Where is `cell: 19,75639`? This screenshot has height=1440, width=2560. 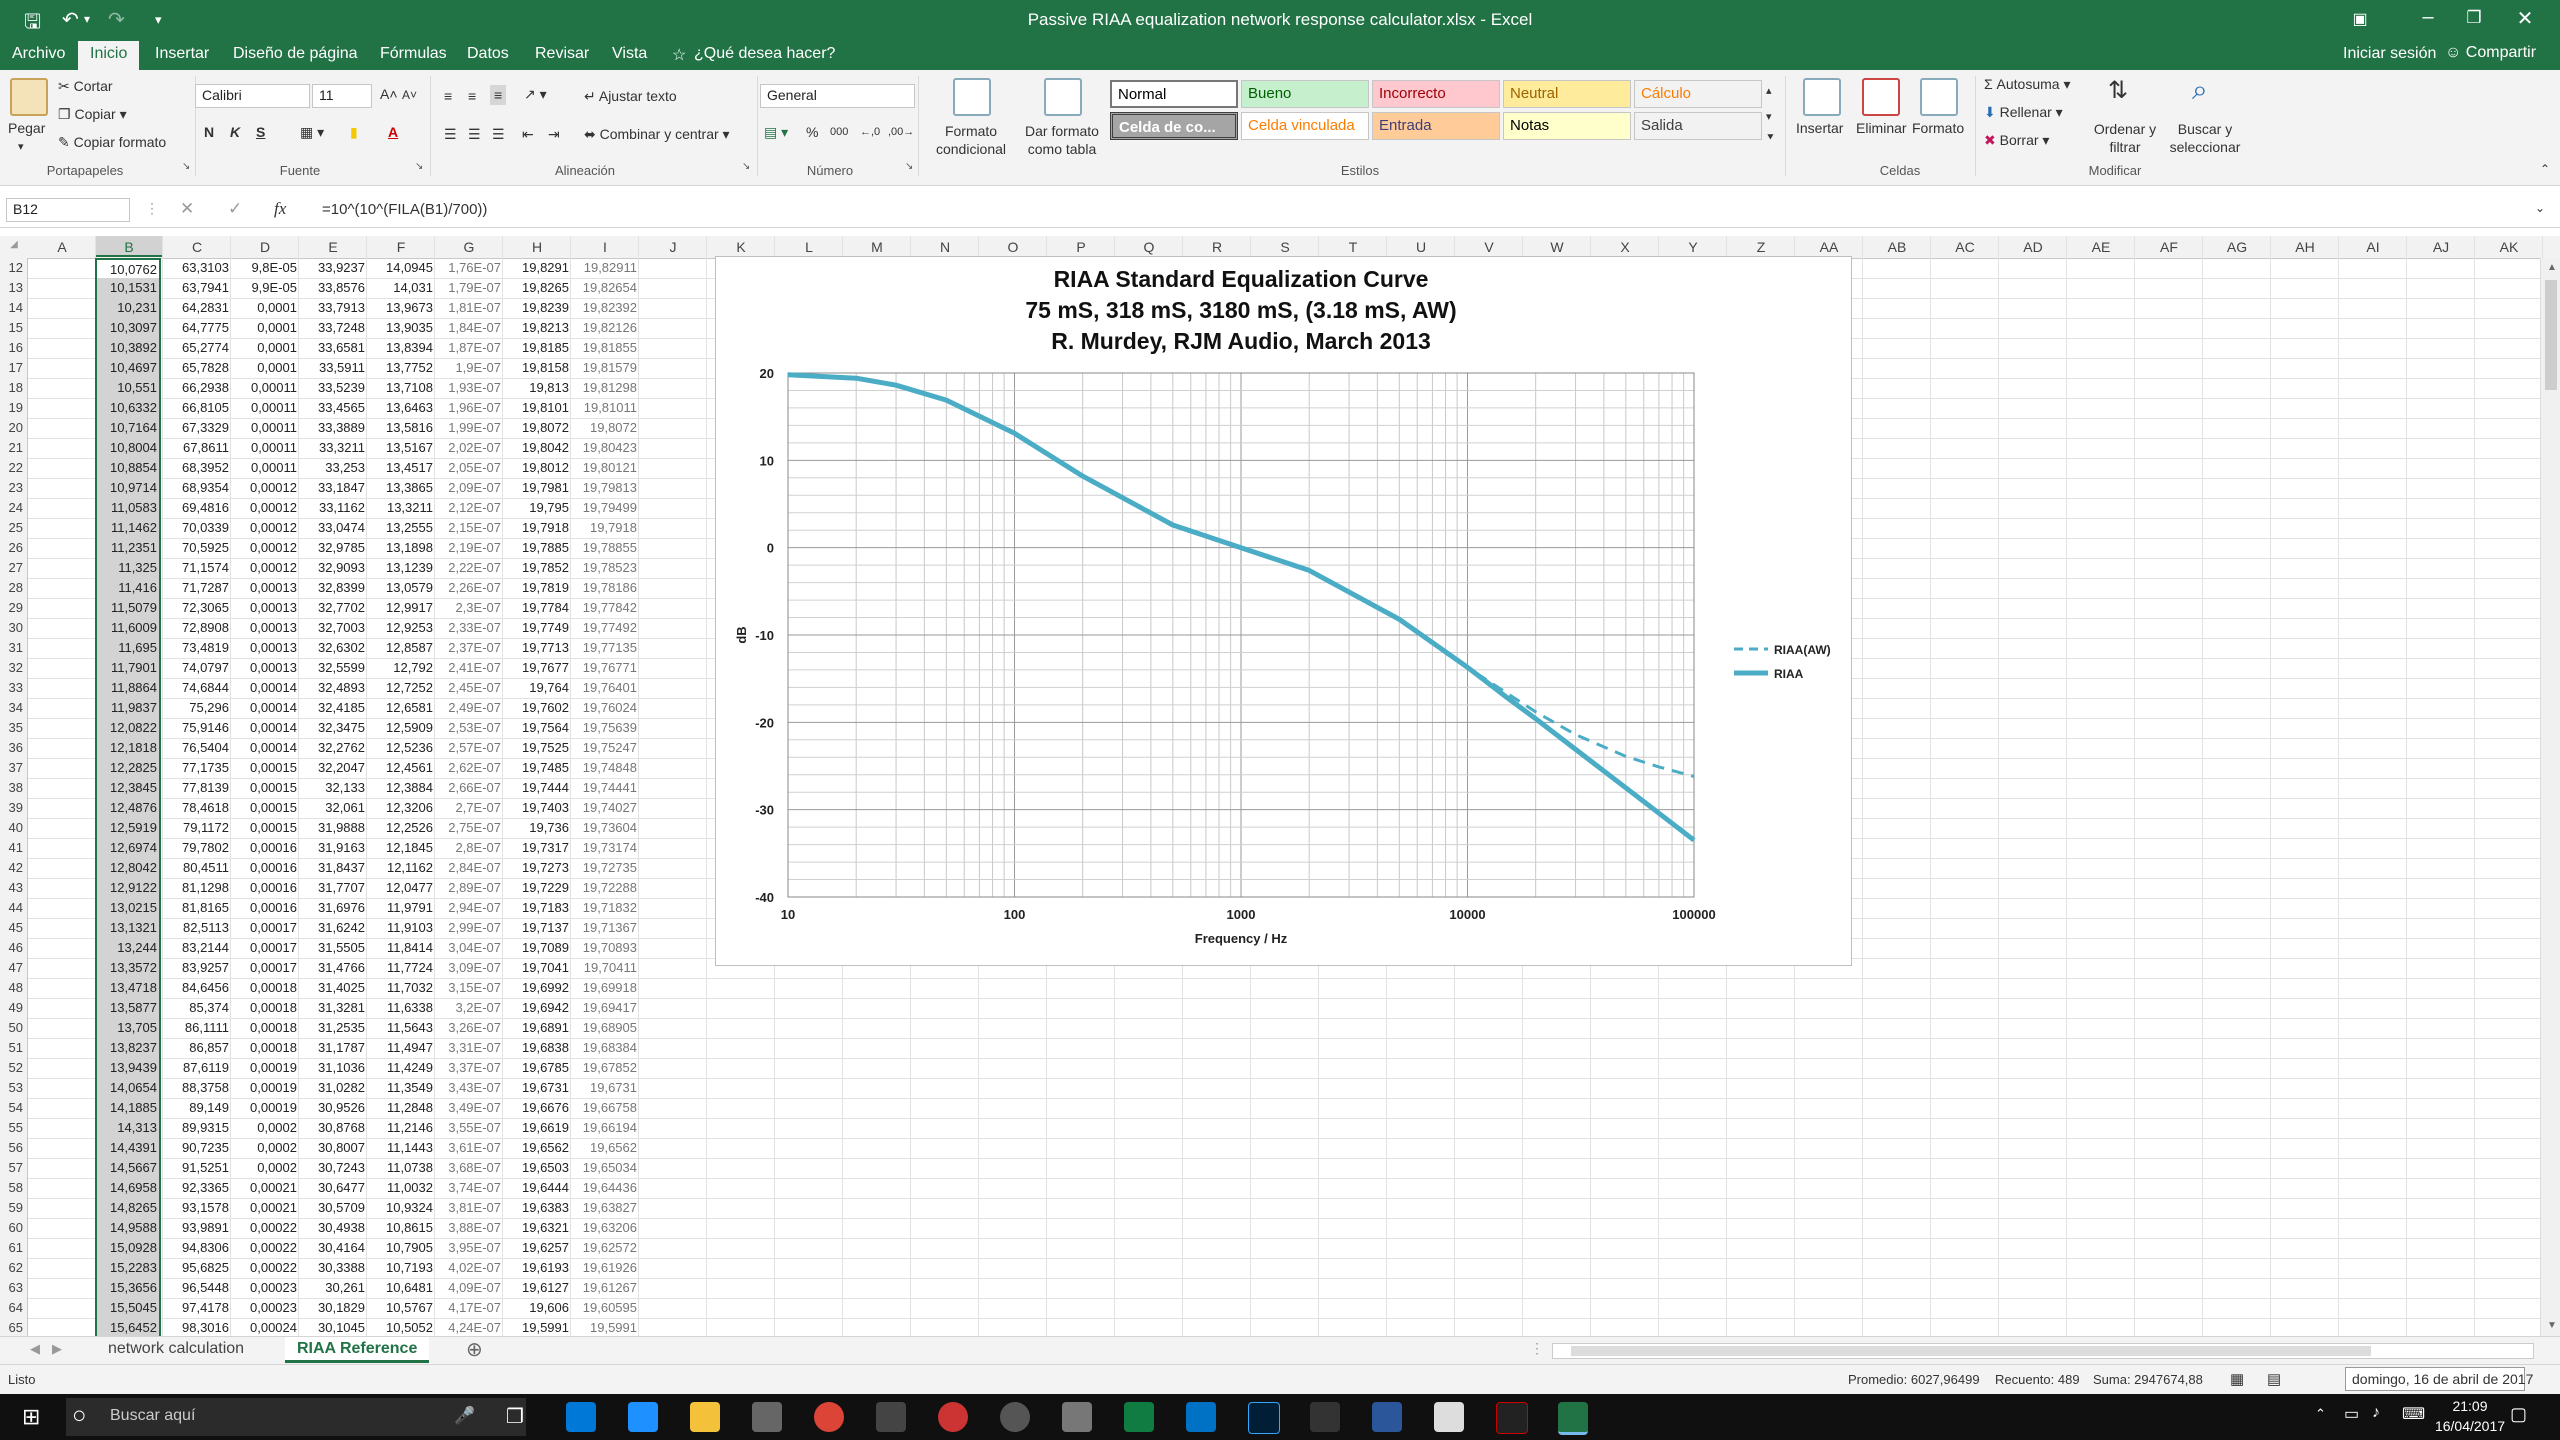 cell: 19,75639 is located at coordinates (604, 728).